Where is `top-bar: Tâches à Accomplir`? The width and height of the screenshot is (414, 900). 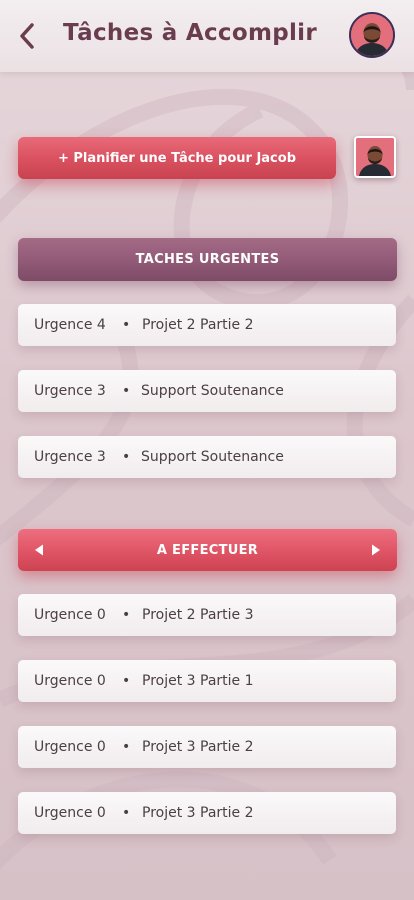
top-bar: Tâches à Accomplir is located at coordinates (207, 36).